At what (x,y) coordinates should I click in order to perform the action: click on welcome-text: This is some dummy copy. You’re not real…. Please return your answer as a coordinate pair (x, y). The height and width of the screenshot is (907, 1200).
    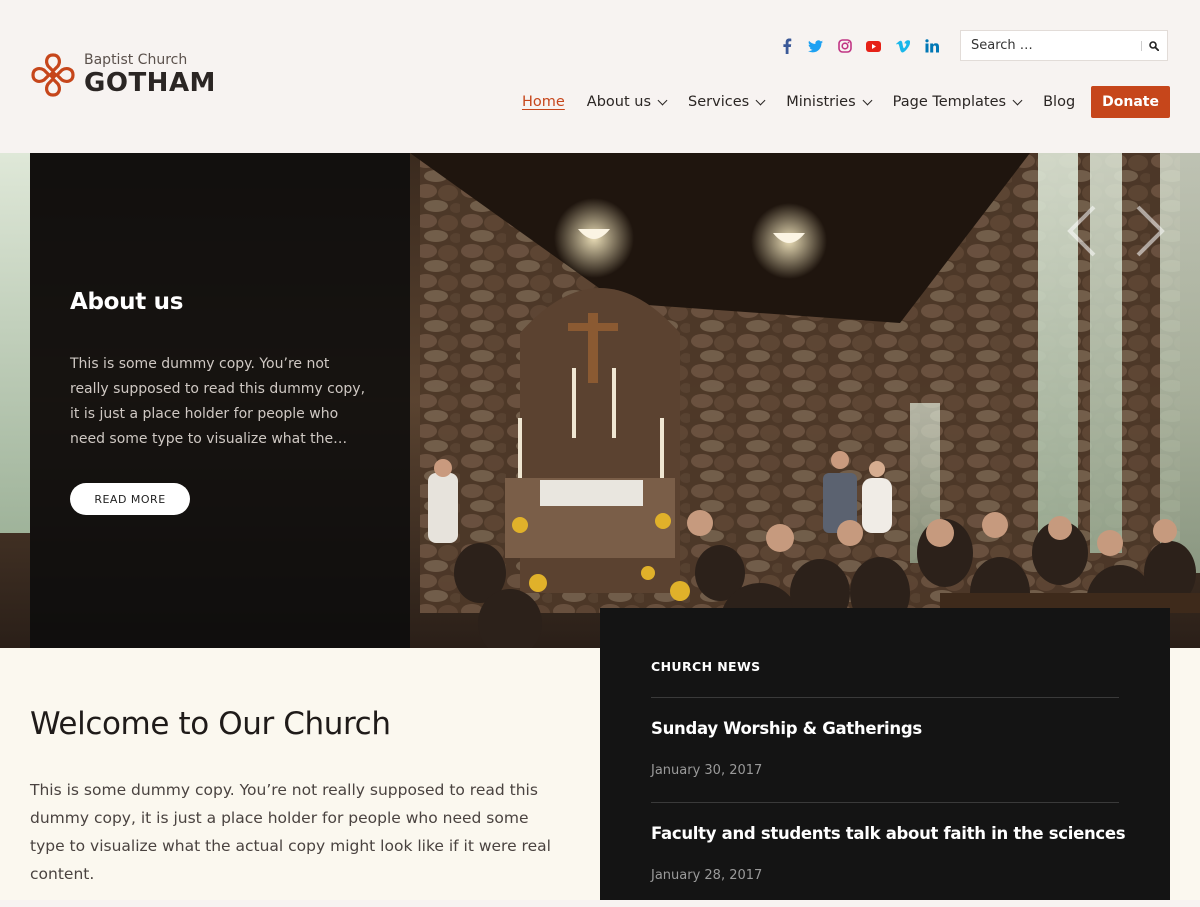
    Looking at the image, I should click on (290, 832).